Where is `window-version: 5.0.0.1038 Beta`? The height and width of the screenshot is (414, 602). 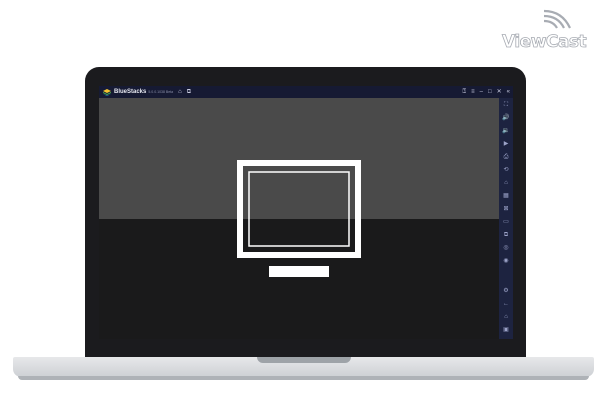 window-version: 5.0.0.1038 Beta is located at coordinates (161, 92).